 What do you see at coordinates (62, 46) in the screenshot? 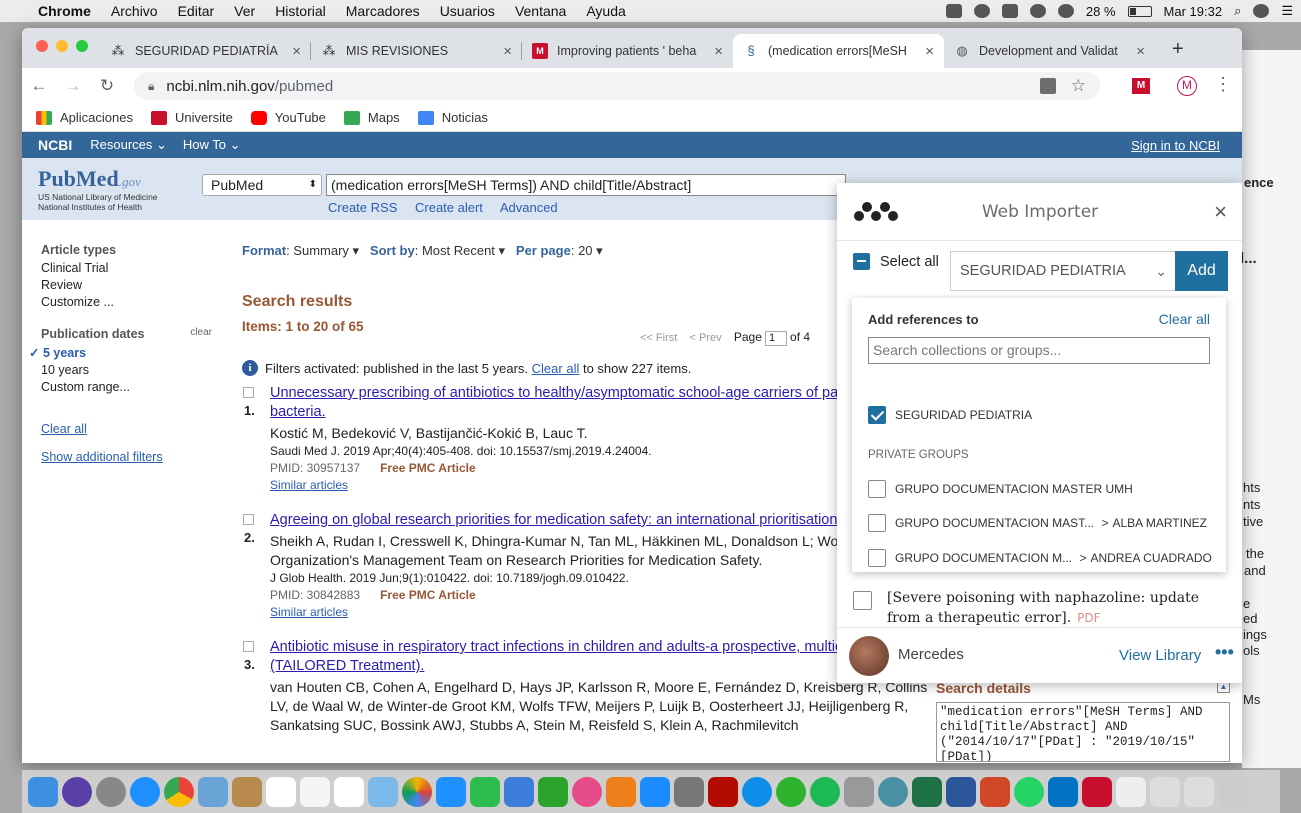
I see `minimize-window-icon` at bounding box center [62, 46].